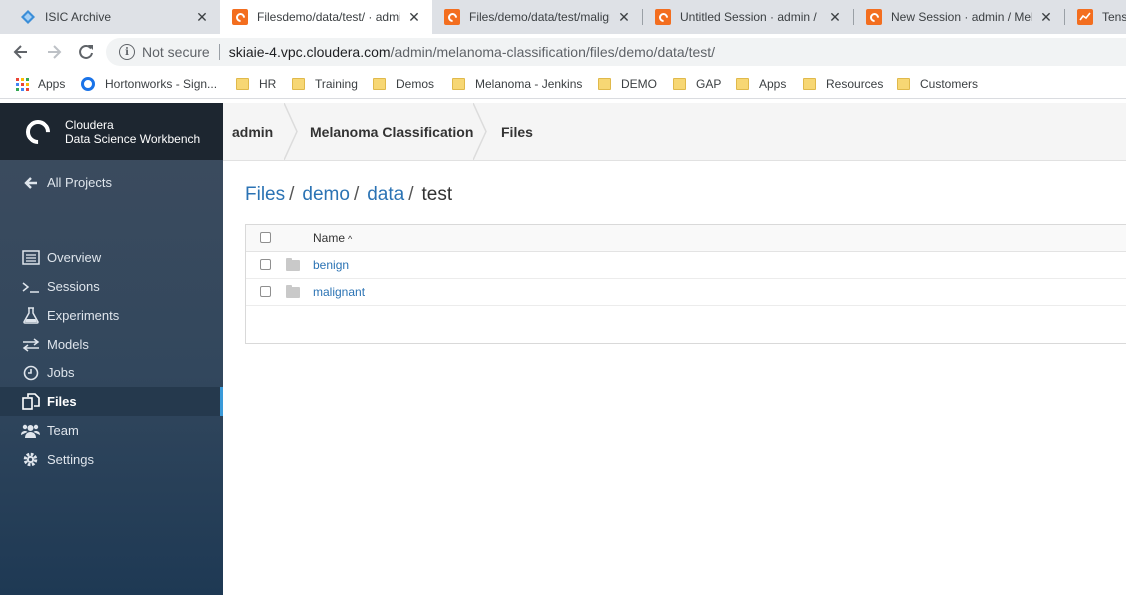  What do you see at coordinates (111, 459) in the screenshot?
I see `sidebar-item-settings: Settings` at bounding box center [111, 459].